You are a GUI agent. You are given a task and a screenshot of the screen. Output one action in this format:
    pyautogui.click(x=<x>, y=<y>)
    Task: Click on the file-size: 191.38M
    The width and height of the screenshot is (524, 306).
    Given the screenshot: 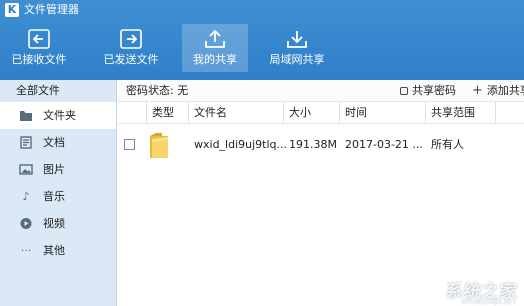 What is the action you would take?
    pyautogui.click(x=313, y=144)
    